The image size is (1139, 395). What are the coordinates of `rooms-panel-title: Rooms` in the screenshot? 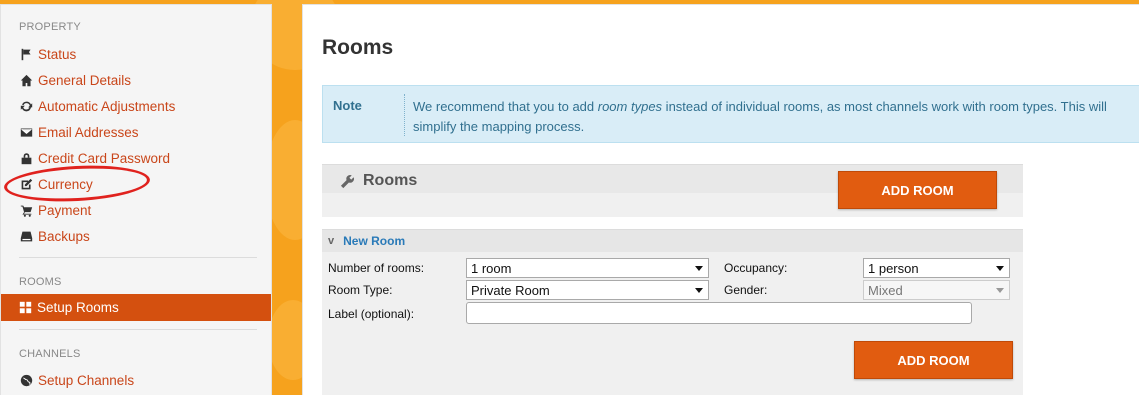 It's located at (378, 181).